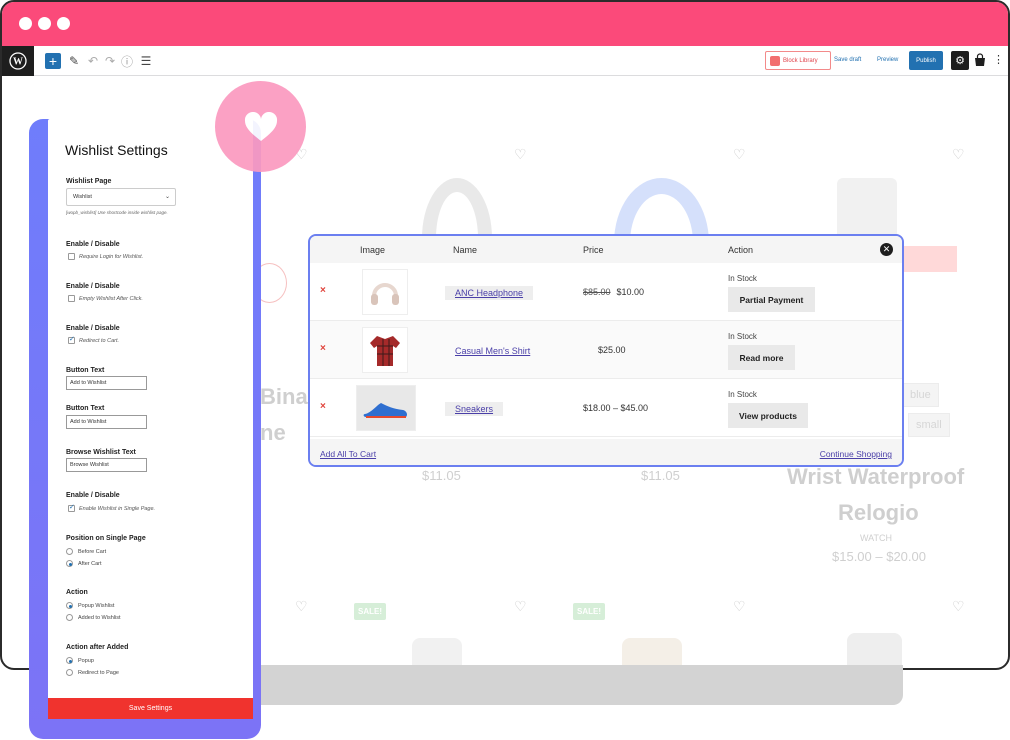 The height and width of the screenshot is (740, 1010). Describe the element at coordinates (117, 508) in the screenshot. I see `option-label: Enable Wishlist in Single Page.` at that location.